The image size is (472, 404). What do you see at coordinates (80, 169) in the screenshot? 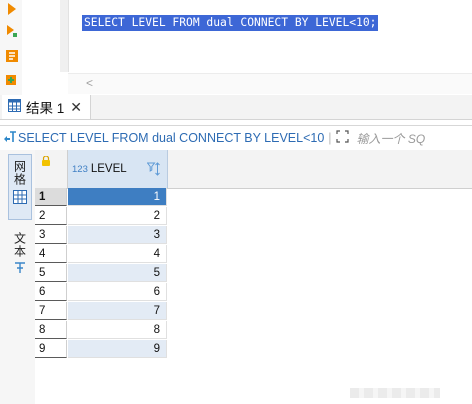
I see `numeric-type-icon: 123` at bounding box center [80, 169].